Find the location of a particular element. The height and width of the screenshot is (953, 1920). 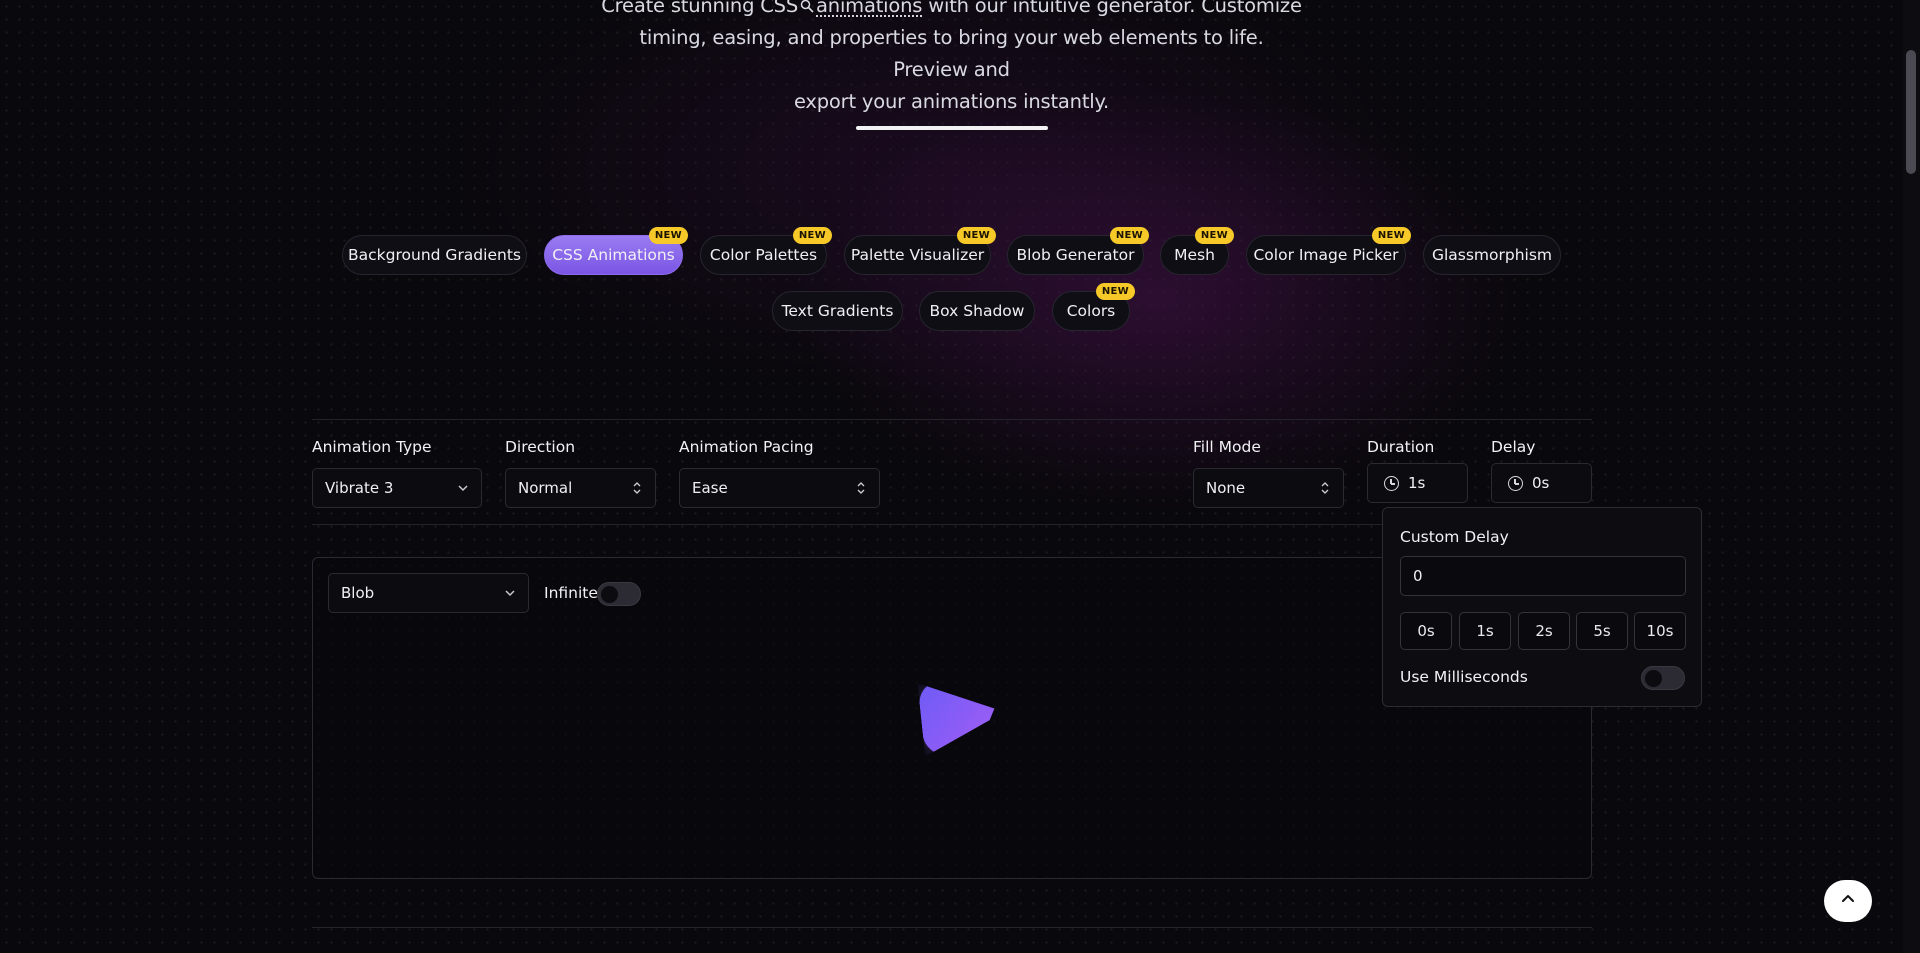

shape-select: Blob is located at coordinates (428, 593).